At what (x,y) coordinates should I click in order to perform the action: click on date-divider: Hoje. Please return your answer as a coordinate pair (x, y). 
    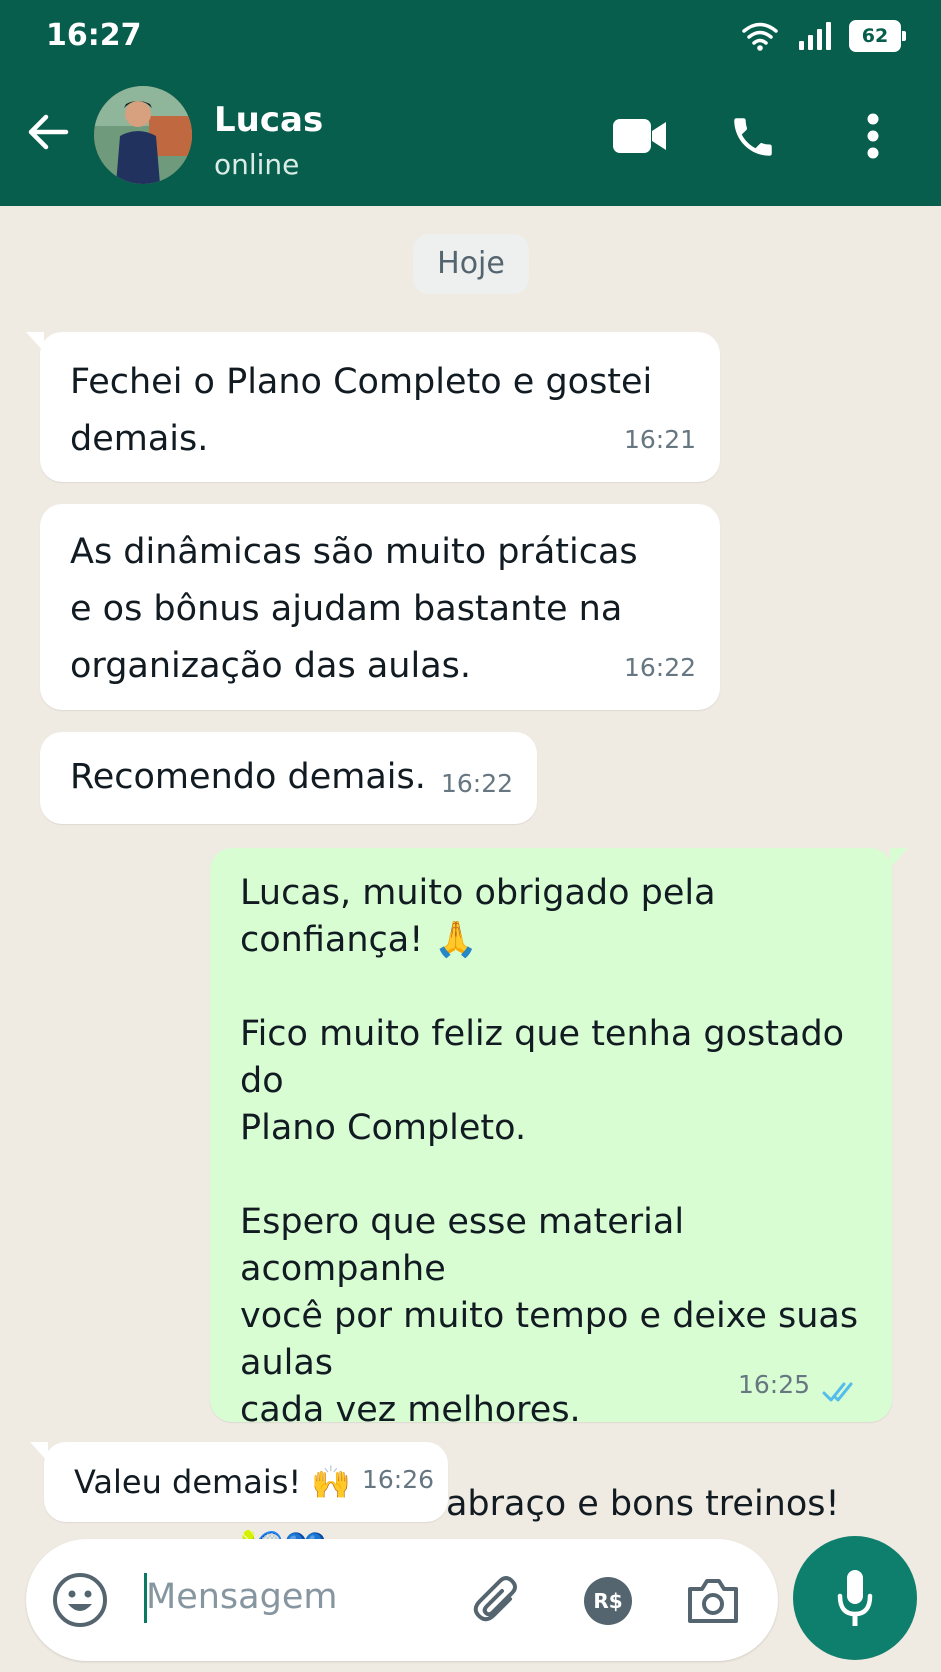
    Looking at the image, I should click on (471, 264).